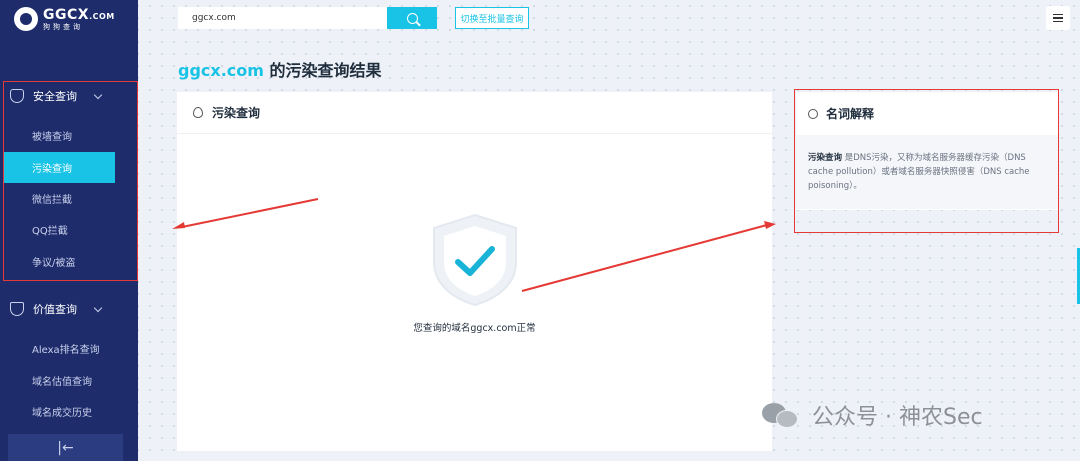 The height and width of the screenshot is (461, 1080). What do you see at coordinates (897, 417) in the screenshot?
I see `watermark-text: 公众号 · 神农Sec` at bounding box center [897, 417].